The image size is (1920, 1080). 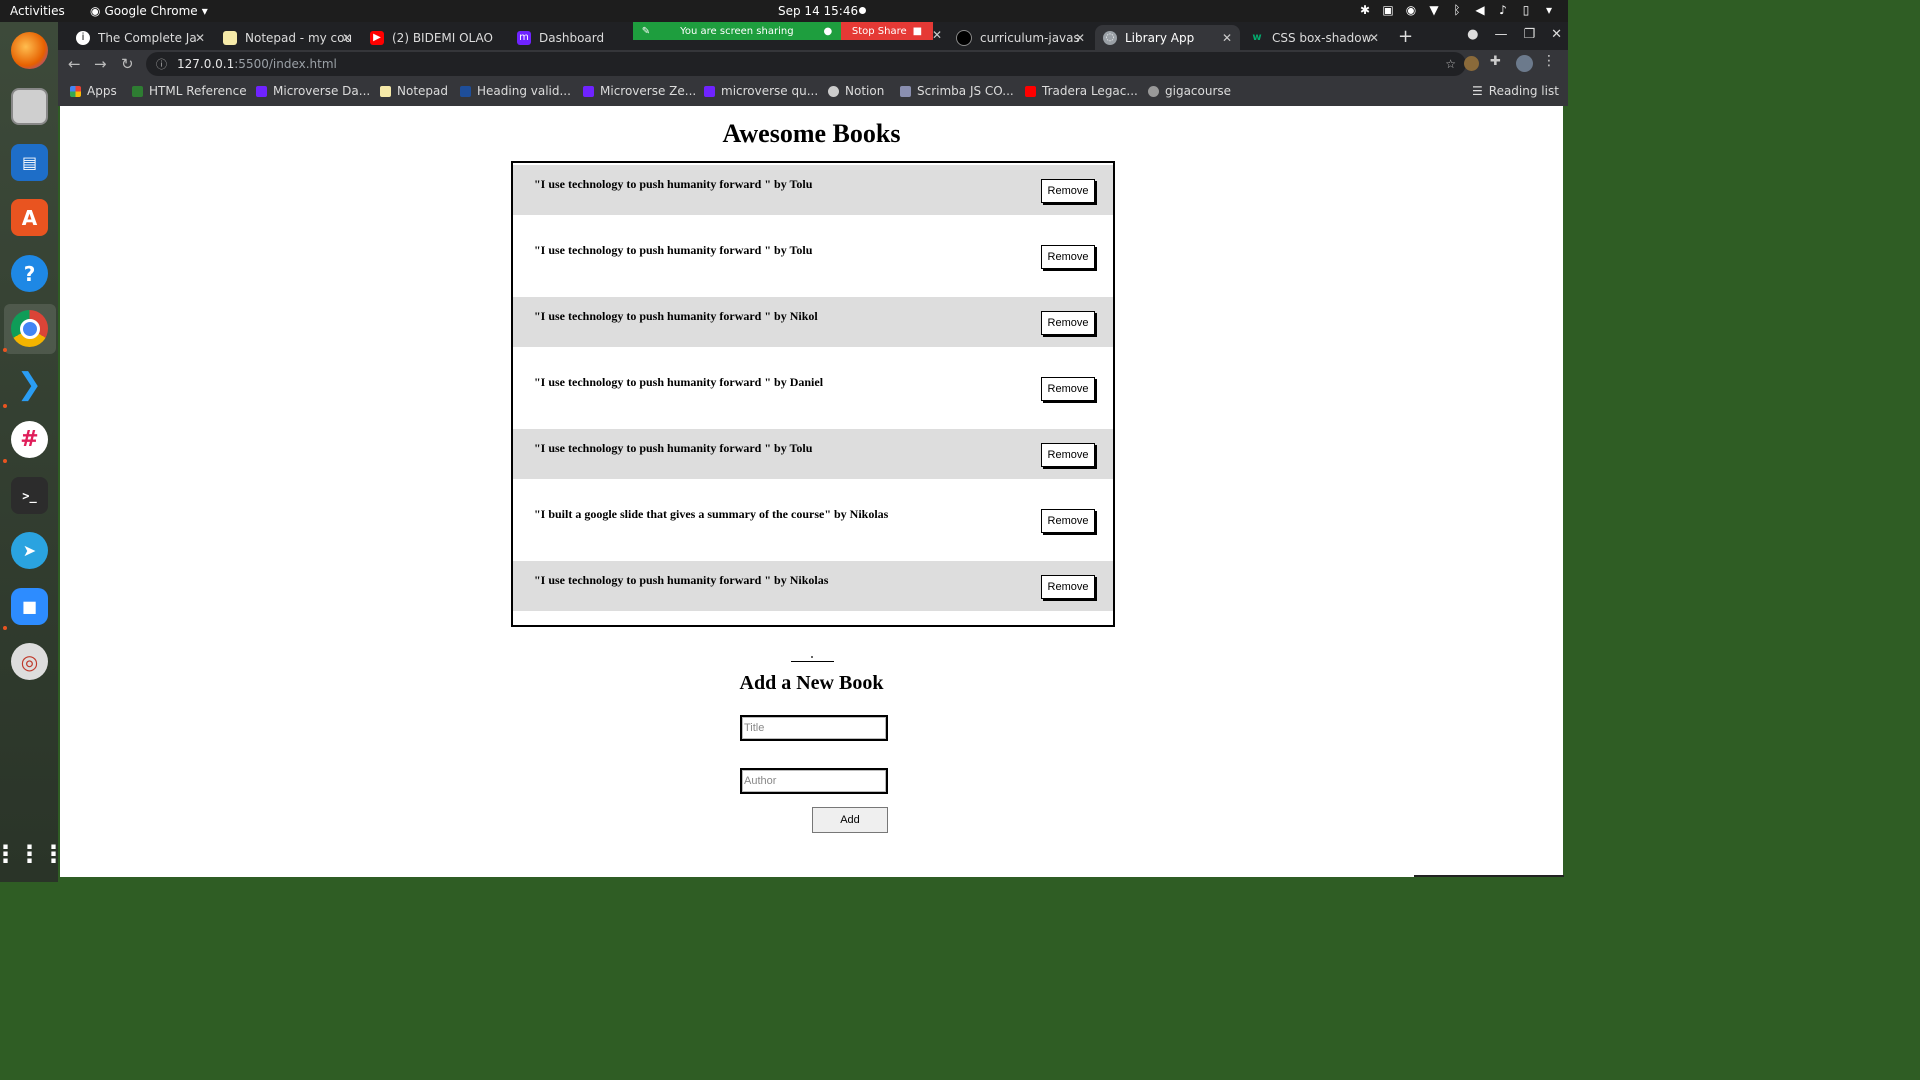 I want to click on chrome-tray-icon: ◉, so click(x=1411, y=10).